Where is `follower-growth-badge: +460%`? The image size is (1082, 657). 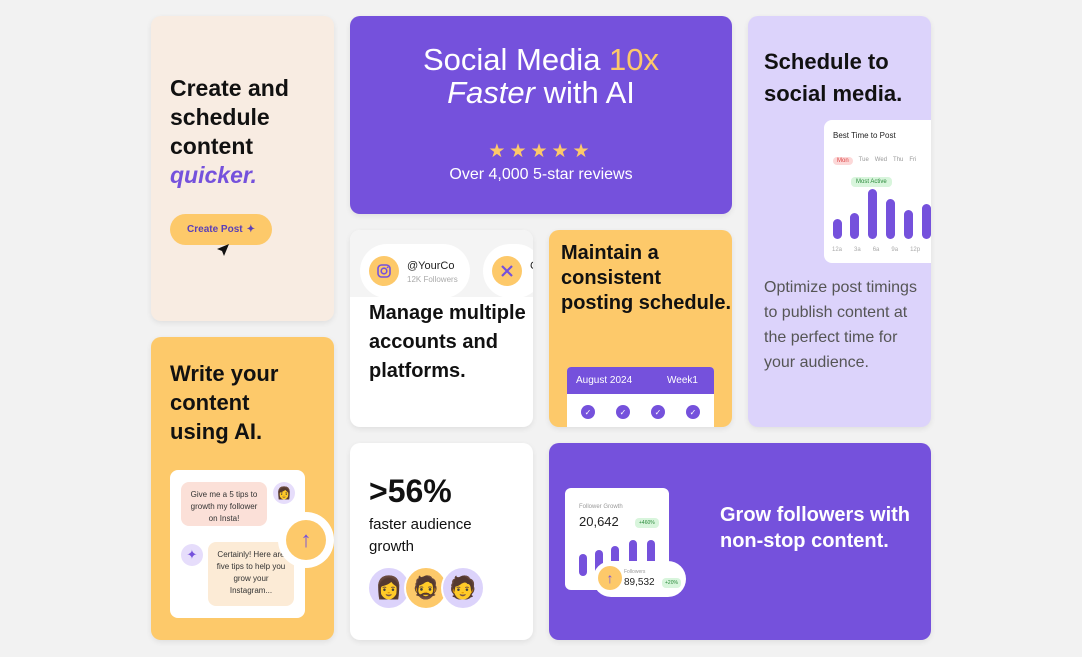 follower-growth-badge: +460% is located at coordinates (647, 523).